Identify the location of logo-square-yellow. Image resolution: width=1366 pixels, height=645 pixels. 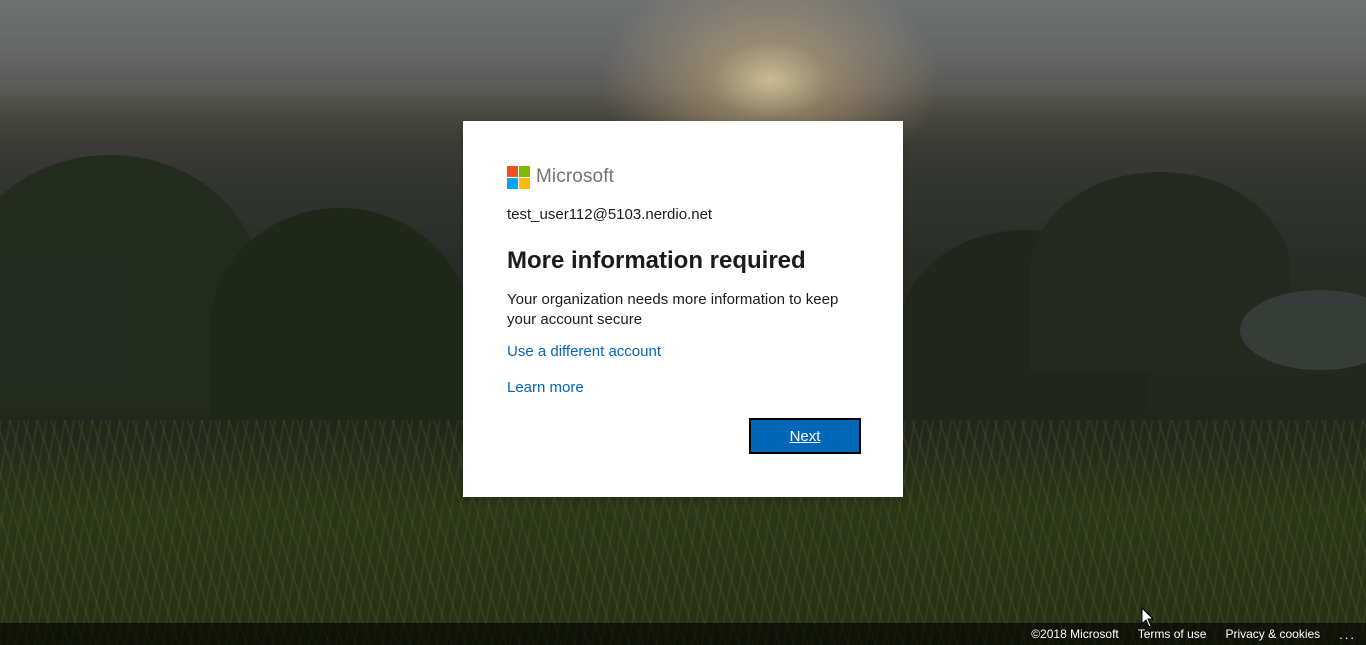
(524, 183).